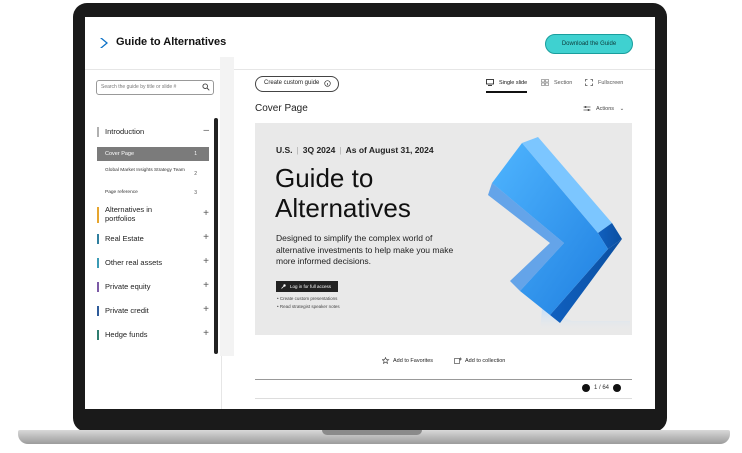 Image resolution: width=742 pixels, height=453 pixels. I want to click on view-fullscreen: Fullscreen, so click(604, 82).